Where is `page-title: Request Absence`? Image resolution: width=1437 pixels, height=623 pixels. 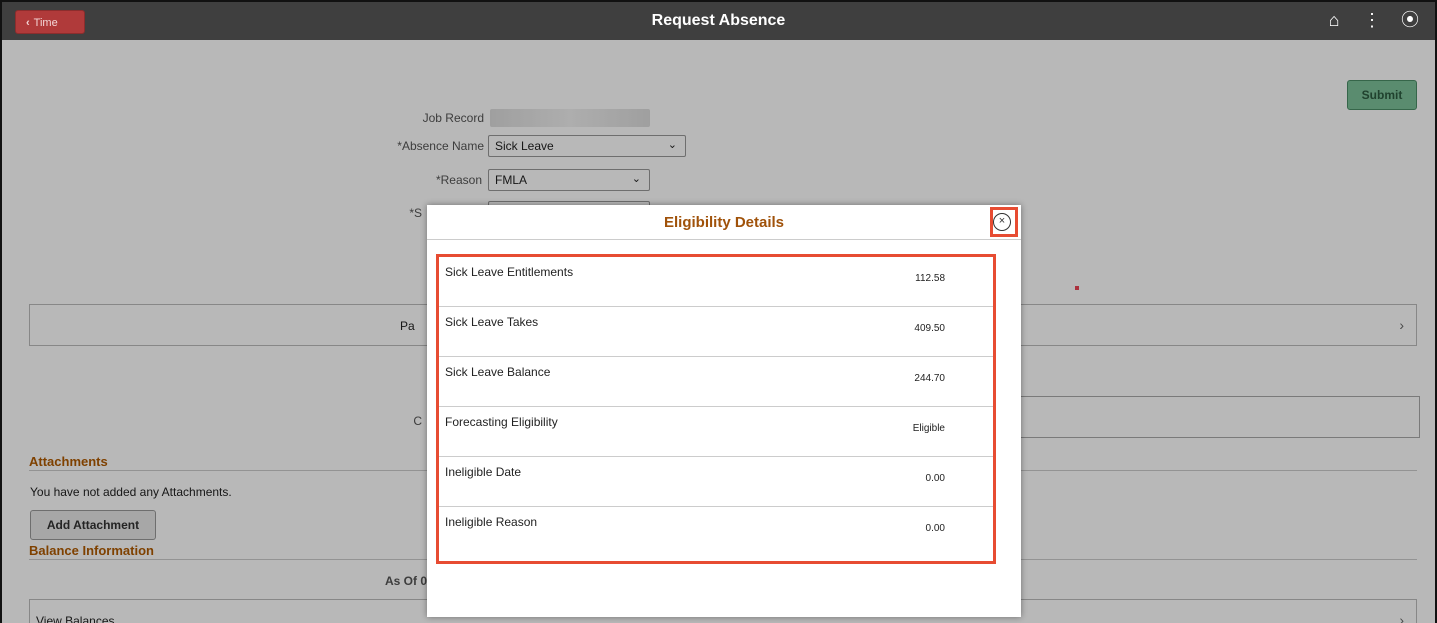 page-title: Request Absence is located at coordinates (718, 20).